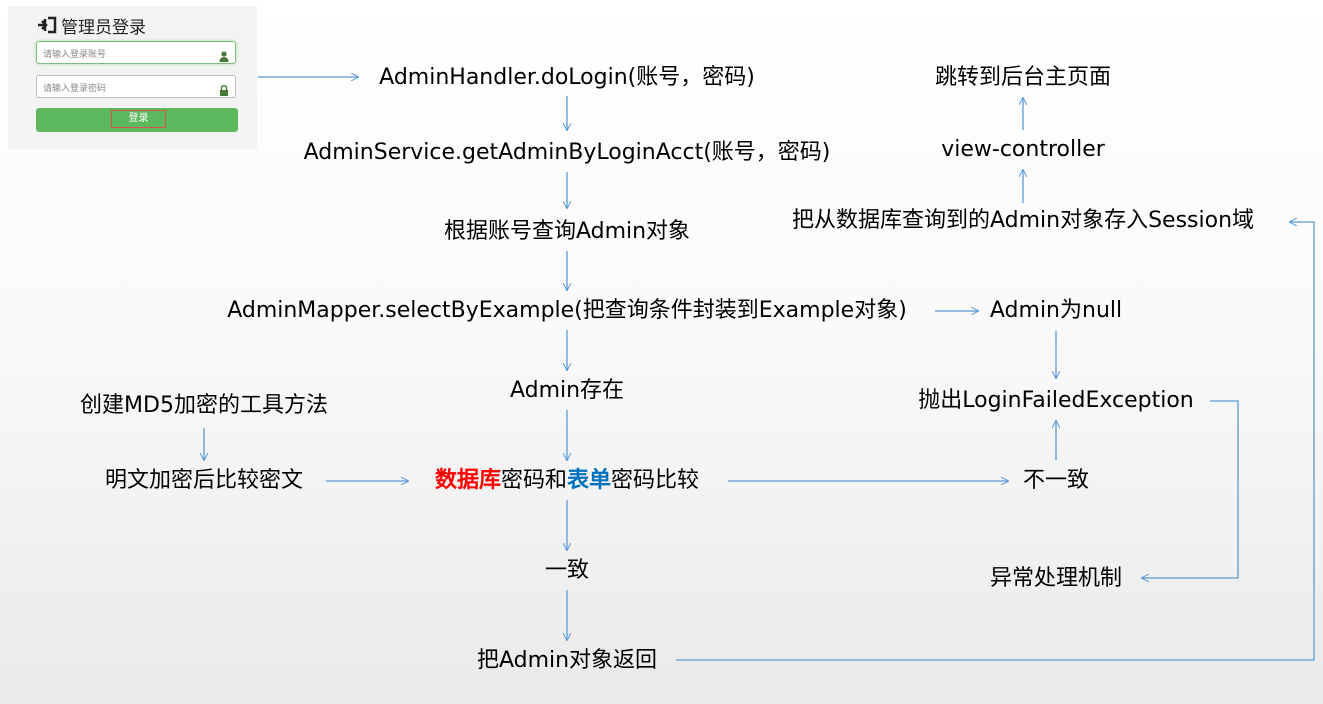 The height and width of the screenshot is (704, 1323). I want to click on node-exception-handling: 异常处理机制, so click(1056, 578).